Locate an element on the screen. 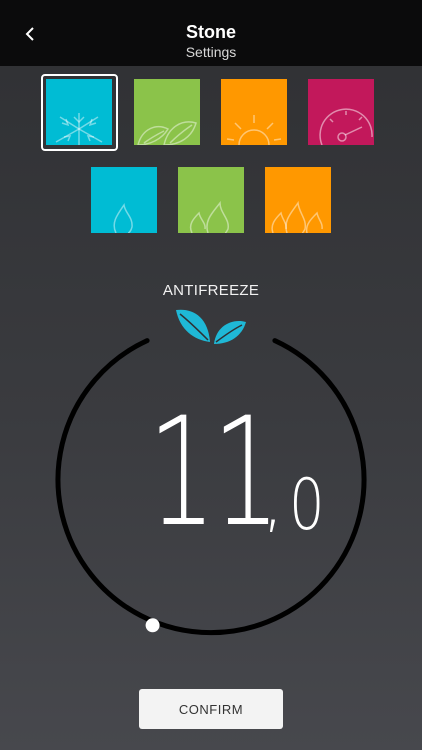 Image resolution: width=422 pixels, height=750 pixels. gauge-icon is located at coordinates (346, 126).